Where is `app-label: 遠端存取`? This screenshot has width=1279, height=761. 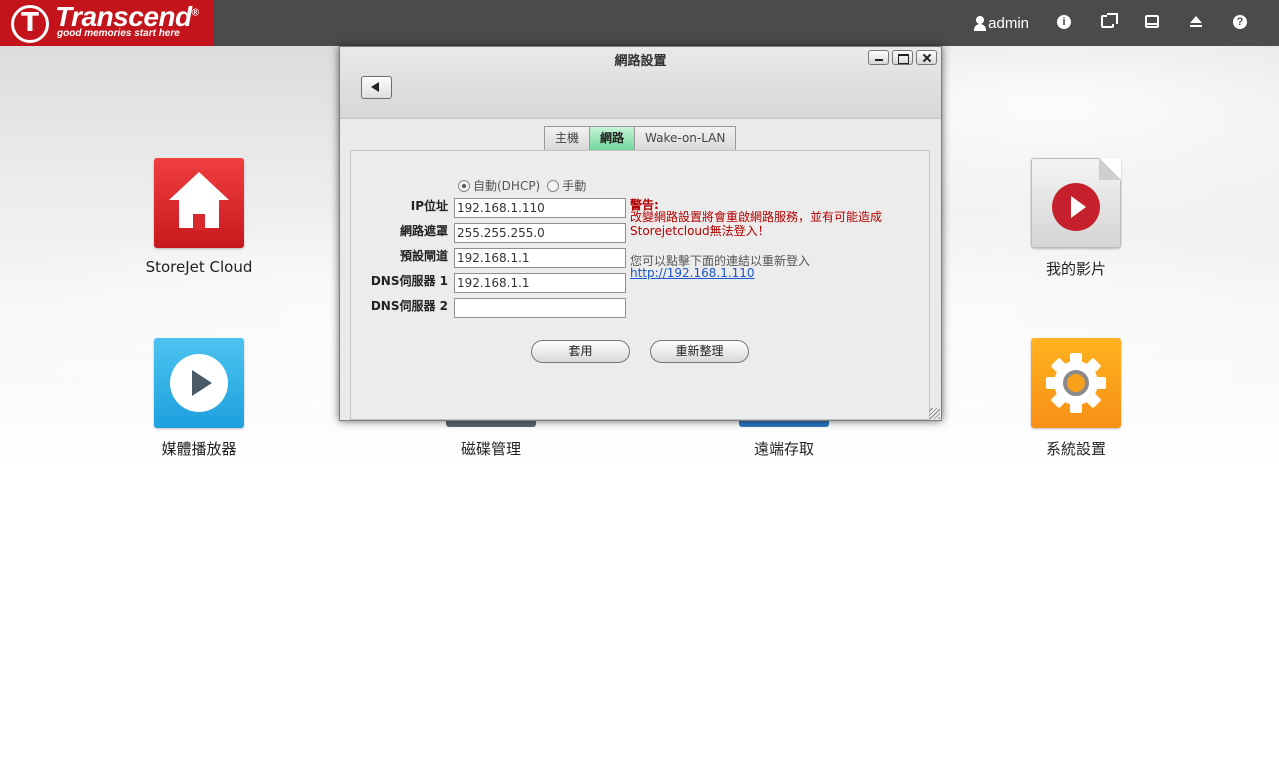 app-label: 遠端存取 is located at coordinates (783, 449).